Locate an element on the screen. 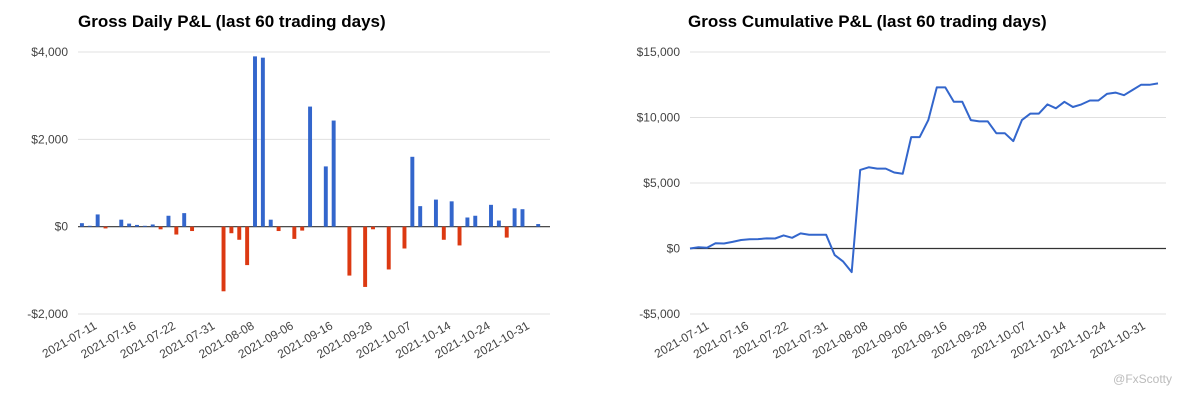 The image size is (1182, 408). y-tick-label: -$2,000 is located at coordinates (47, 314).